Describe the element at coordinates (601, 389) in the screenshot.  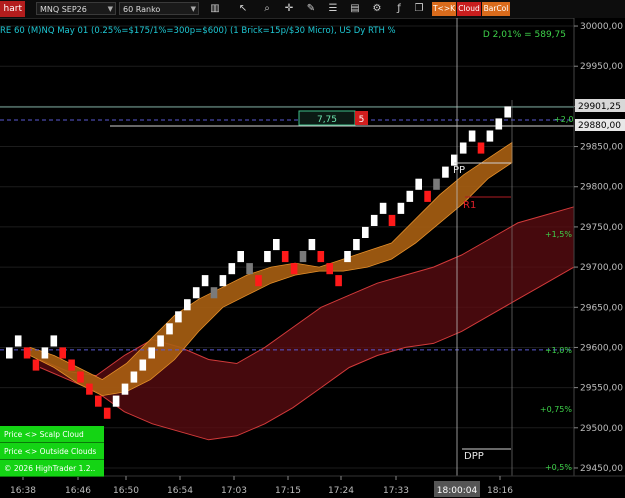
I see `y-tick-label: 29550,00` at that location.